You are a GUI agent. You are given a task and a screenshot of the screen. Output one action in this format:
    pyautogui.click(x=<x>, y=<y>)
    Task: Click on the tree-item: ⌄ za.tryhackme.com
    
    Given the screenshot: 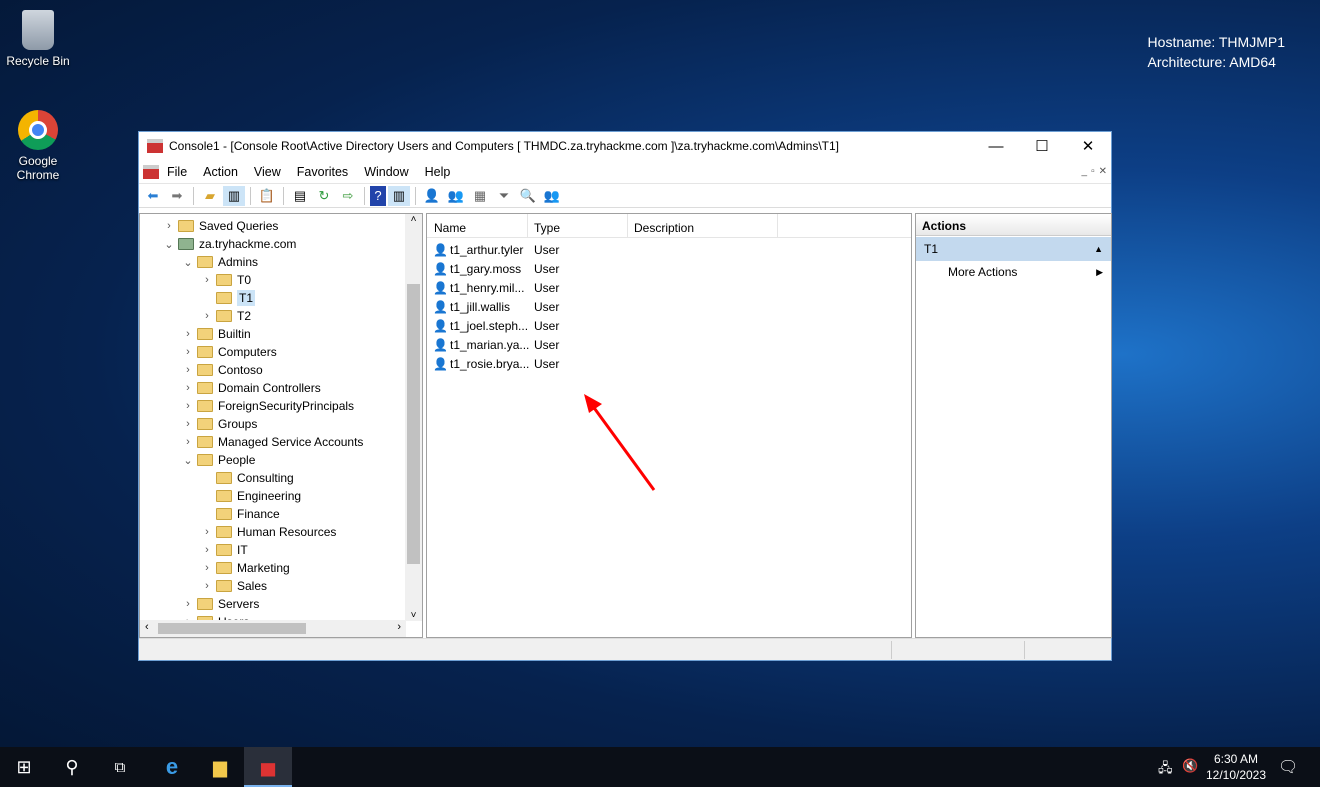 What is the action you would take?
    pyautogui.click(x=229, y=244)
    